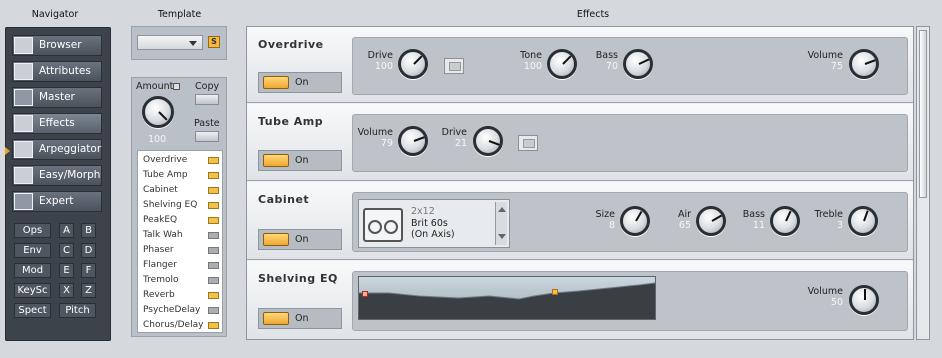  I want to click on effect-list-item: Cabinet, so click(181, 190).